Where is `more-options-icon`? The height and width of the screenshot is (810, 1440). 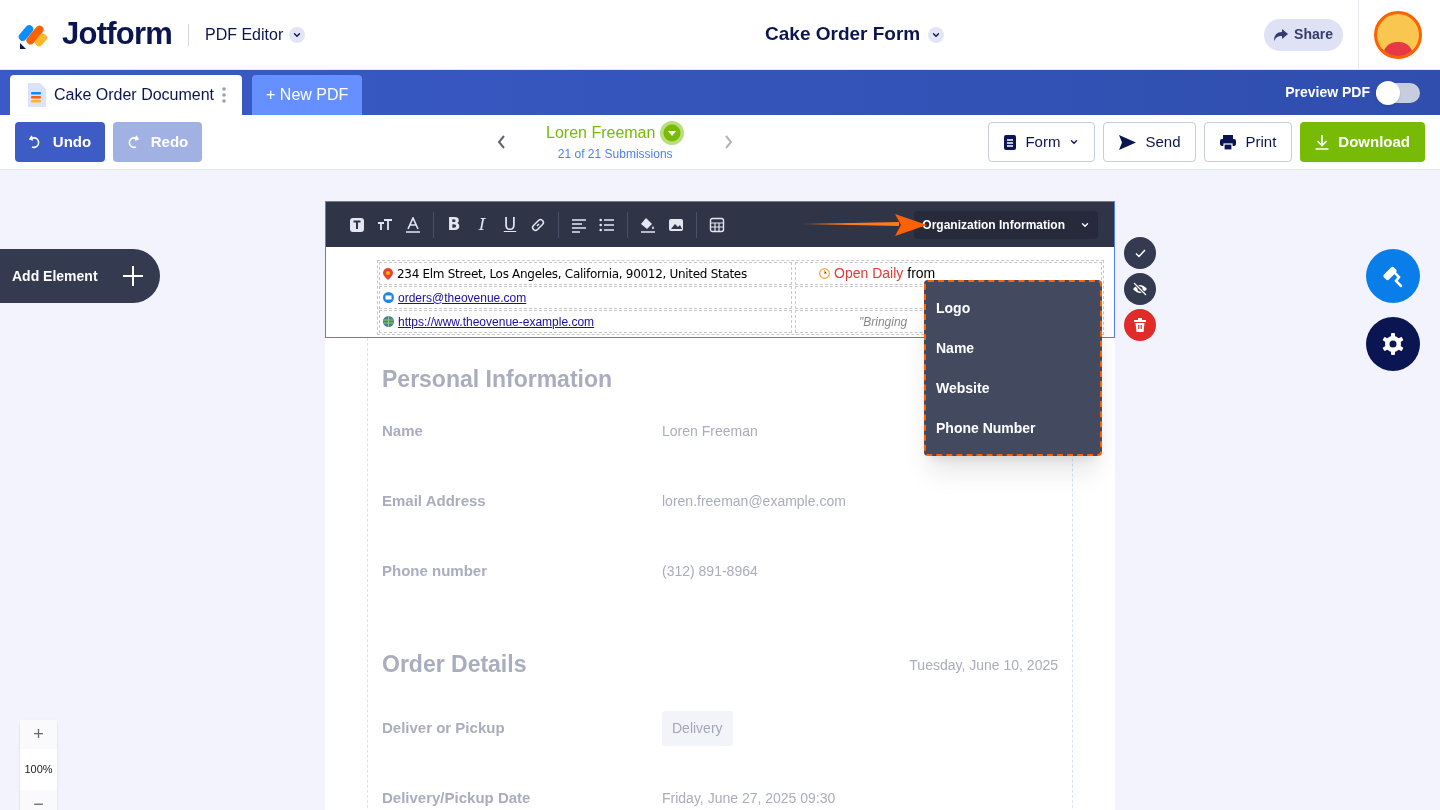
more-options-icon is located at coordinates (224, 95).